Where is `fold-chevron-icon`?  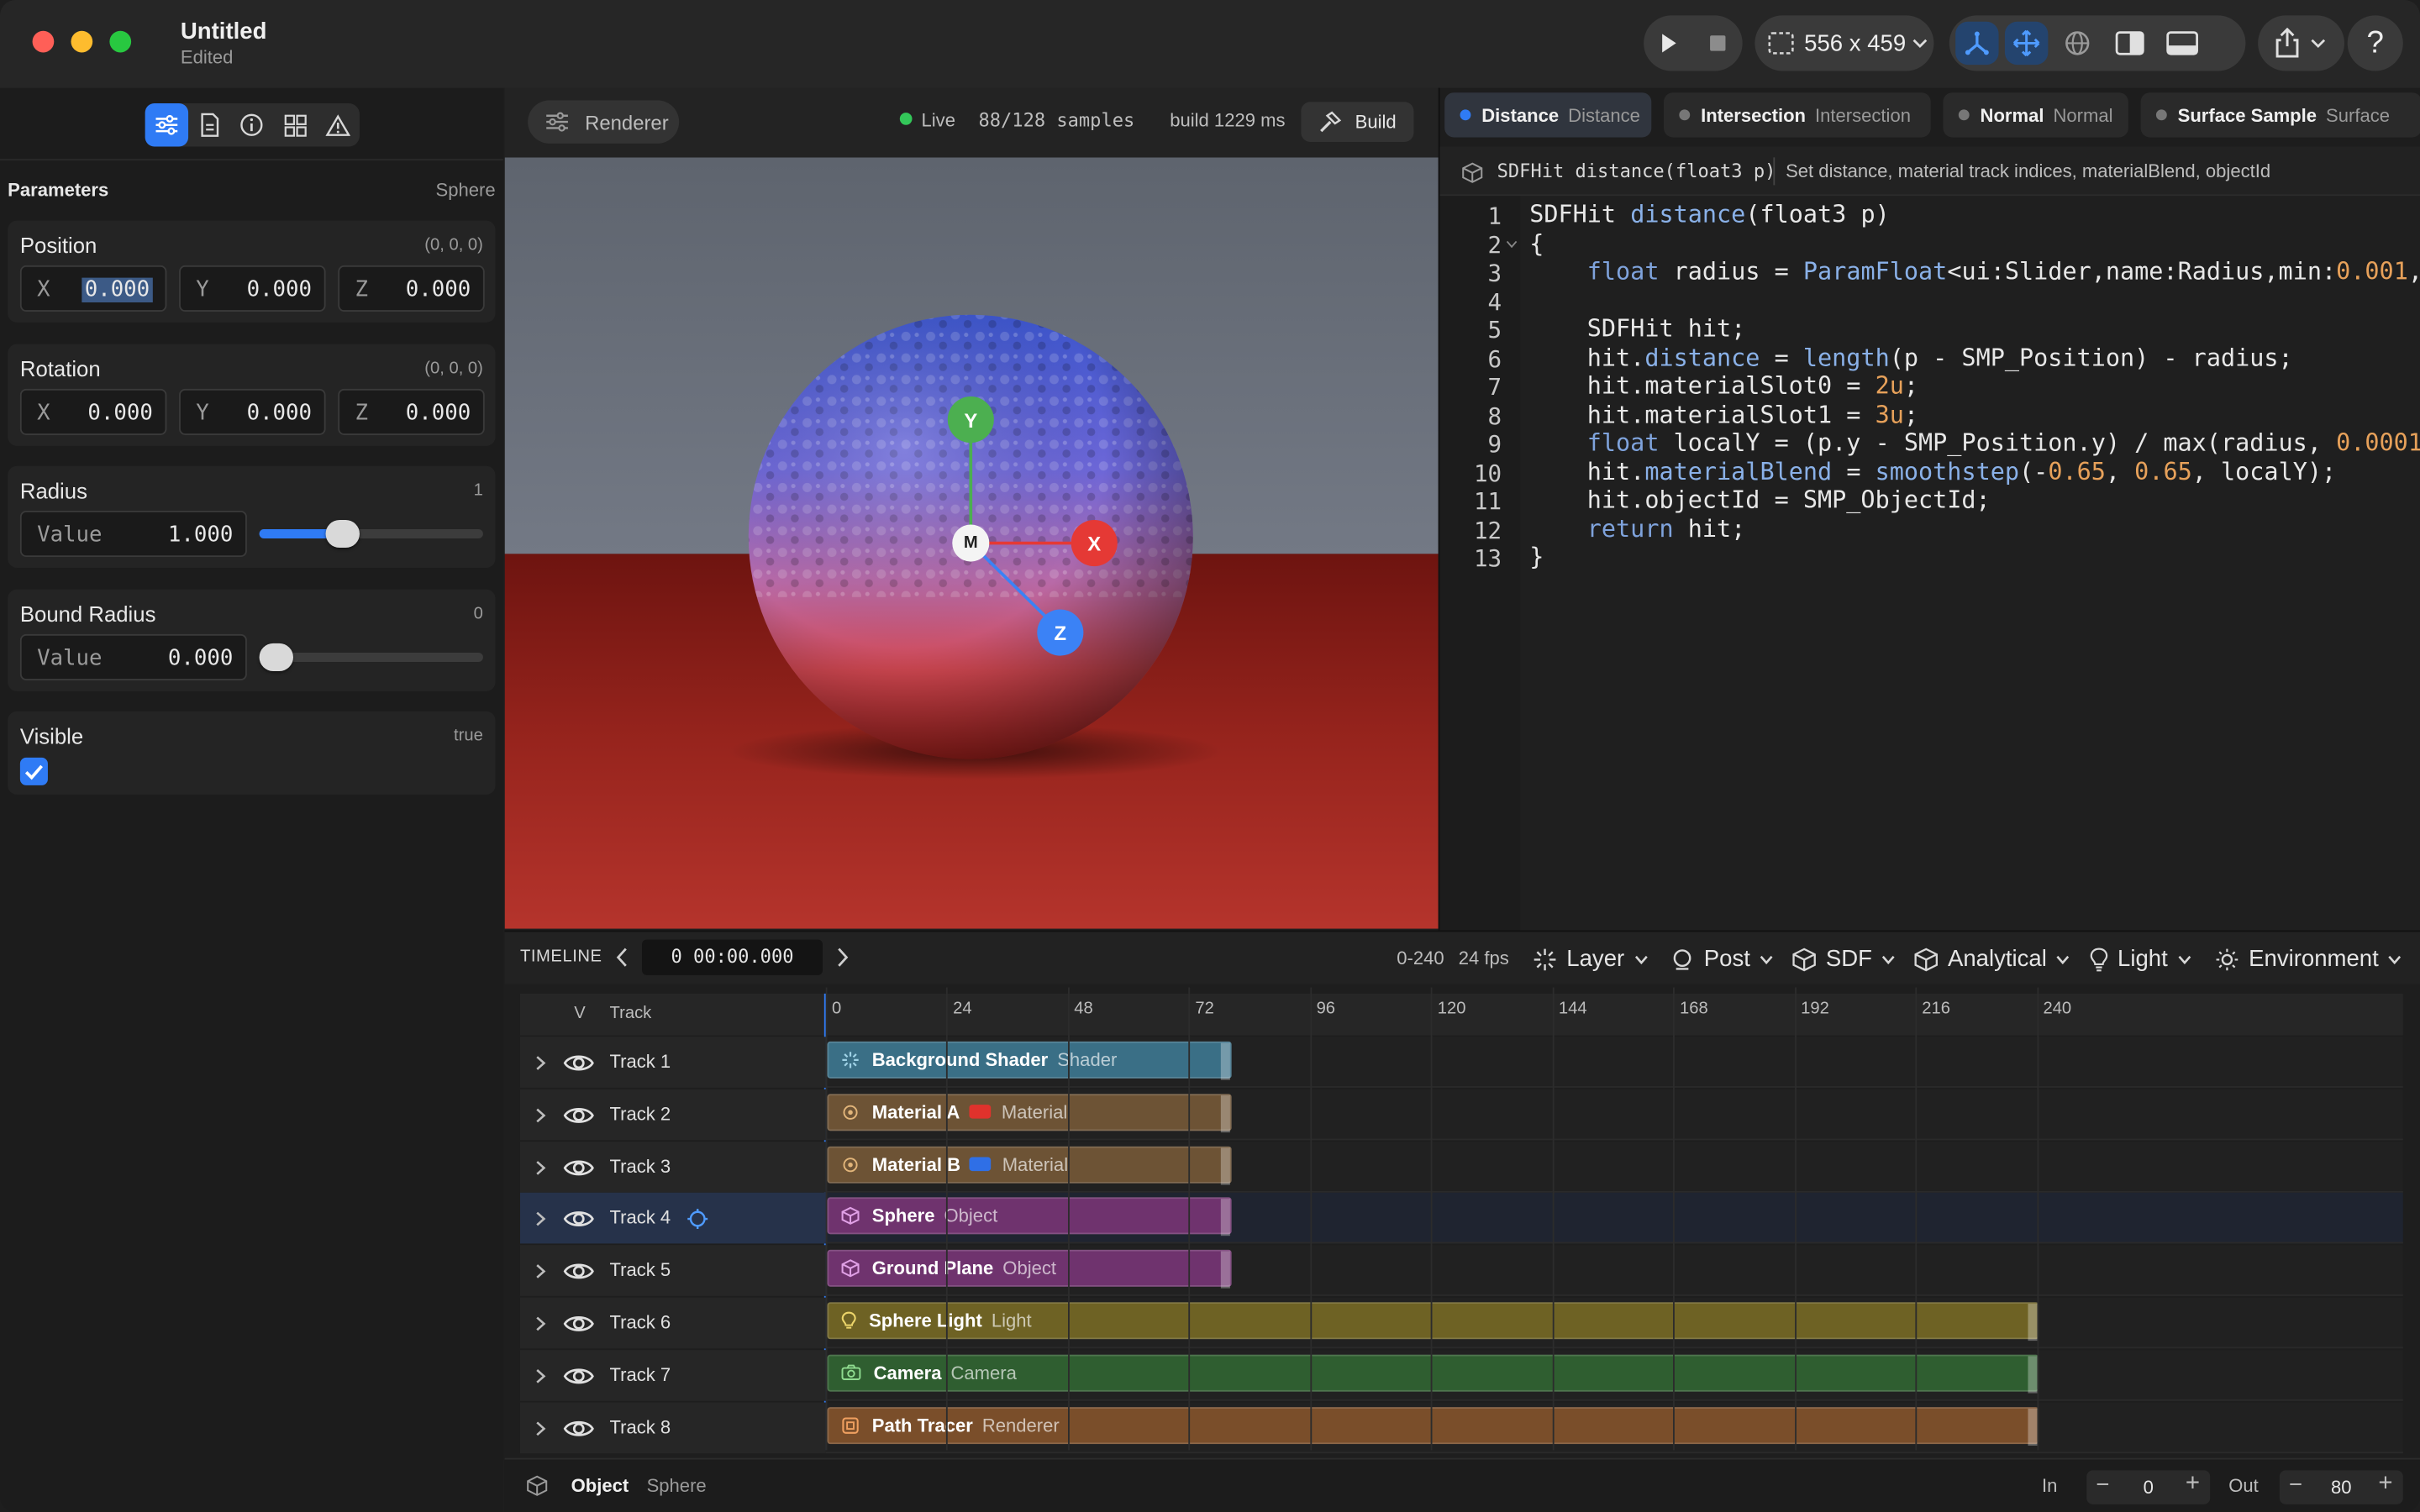
fold-chevron-icon is located at coordinates (1512, 244).